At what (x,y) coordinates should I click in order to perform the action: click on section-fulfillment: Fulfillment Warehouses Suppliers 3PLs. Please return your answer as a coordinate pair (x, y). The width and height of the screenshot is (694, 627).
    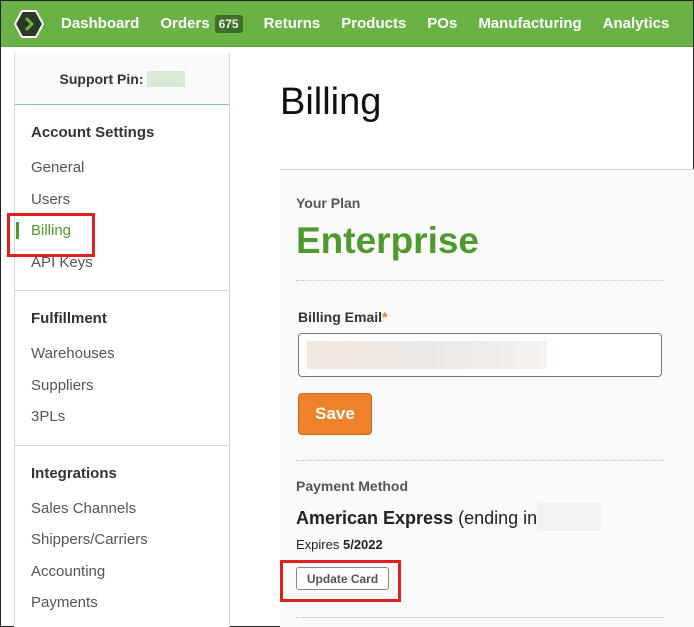
    Looking at the image, I should click on (122, 368).